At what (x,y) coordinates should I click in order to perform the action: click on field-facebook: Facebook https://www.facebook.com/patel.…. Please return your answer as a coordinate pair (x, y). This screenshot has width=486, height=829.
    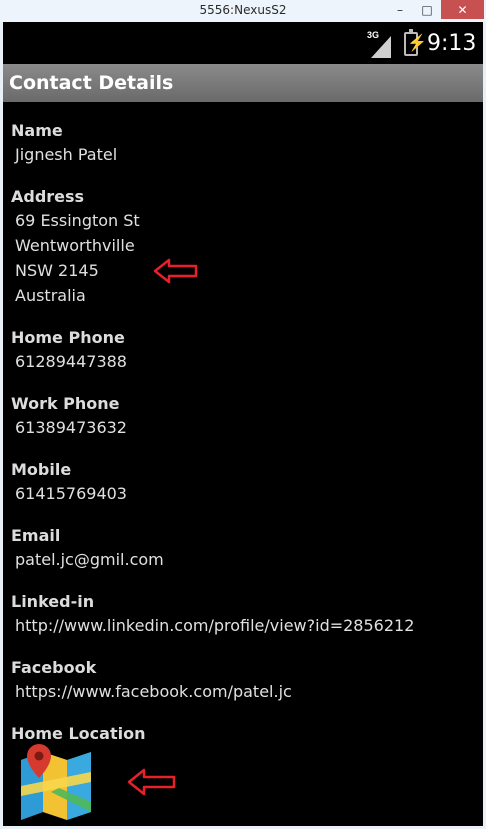
    Looking at the image, I should click on (241, 680).